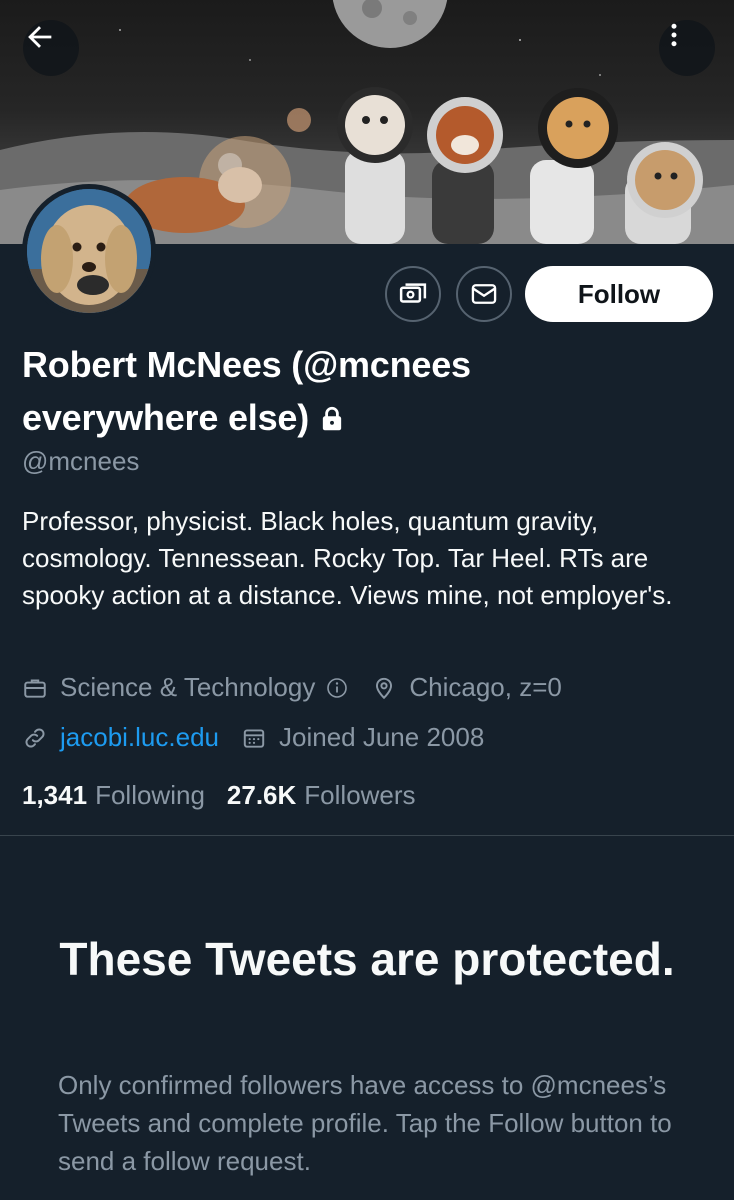  Describe the element at coordinates (485, 687) in the screenshot. I see `location-label: Chicago, z=0` at that location.